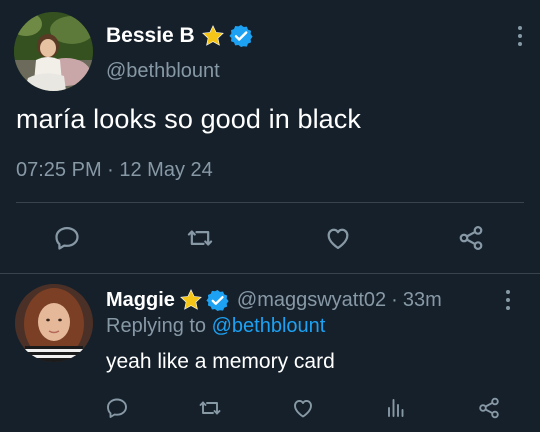 Image resolution: width=540 pixels, height=432 pixels. I want to click on author-line: Bessie B, so click(179, 36).